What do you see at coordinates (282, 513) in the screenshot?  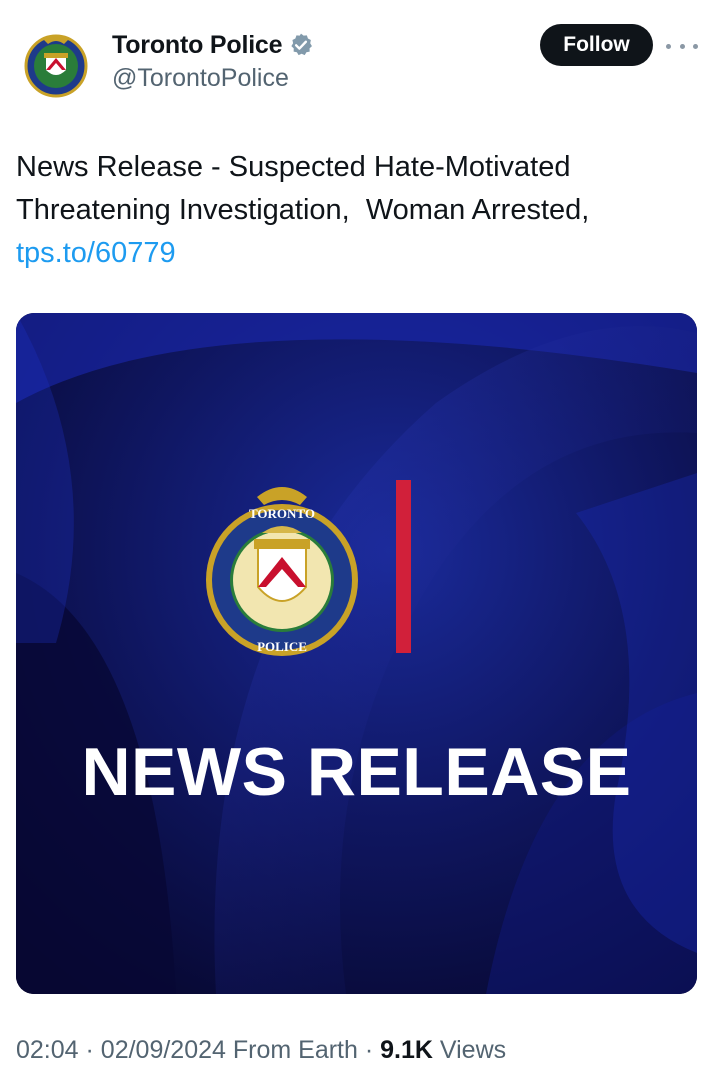 I see `badge-top-text: TORONTO` at bounding box center [282, 513].